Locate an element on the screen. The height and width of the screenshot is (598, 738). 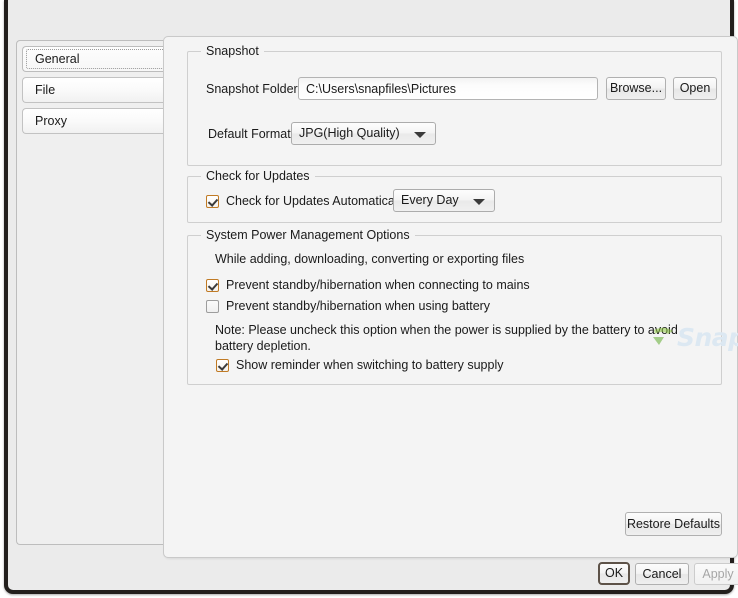
tab-file: File is located at coordinates (96, 90).